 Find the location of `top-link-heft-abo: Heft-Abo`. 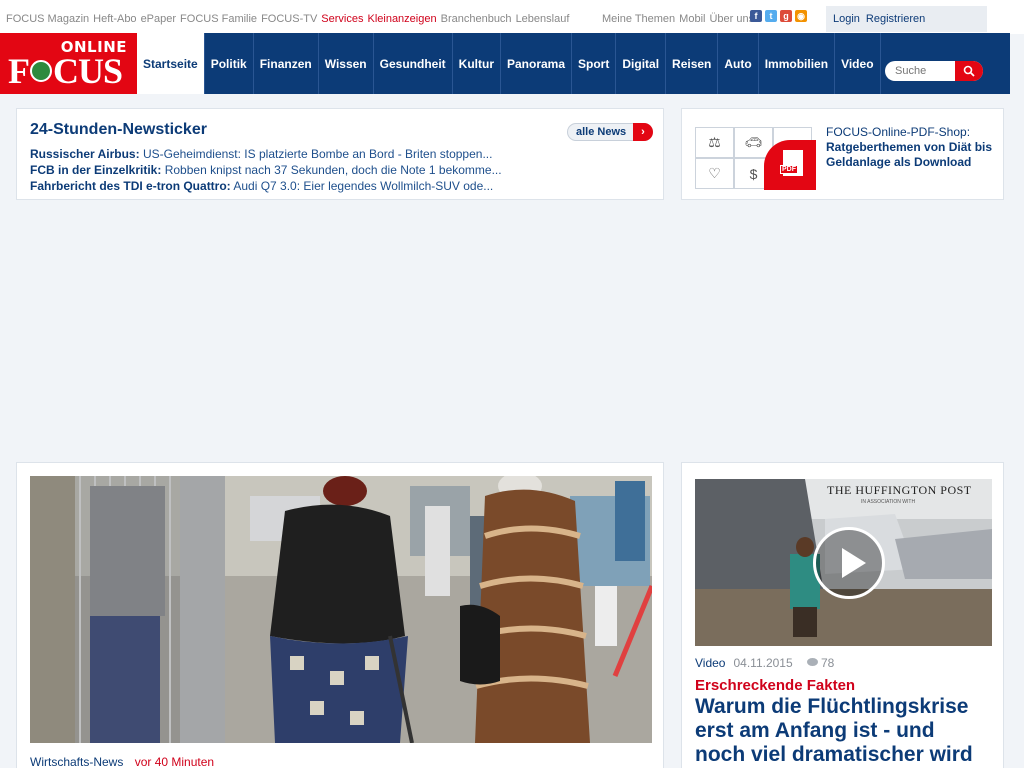

top-link-heft-abo: Heft-Abo is located at coordinates (114, 19).